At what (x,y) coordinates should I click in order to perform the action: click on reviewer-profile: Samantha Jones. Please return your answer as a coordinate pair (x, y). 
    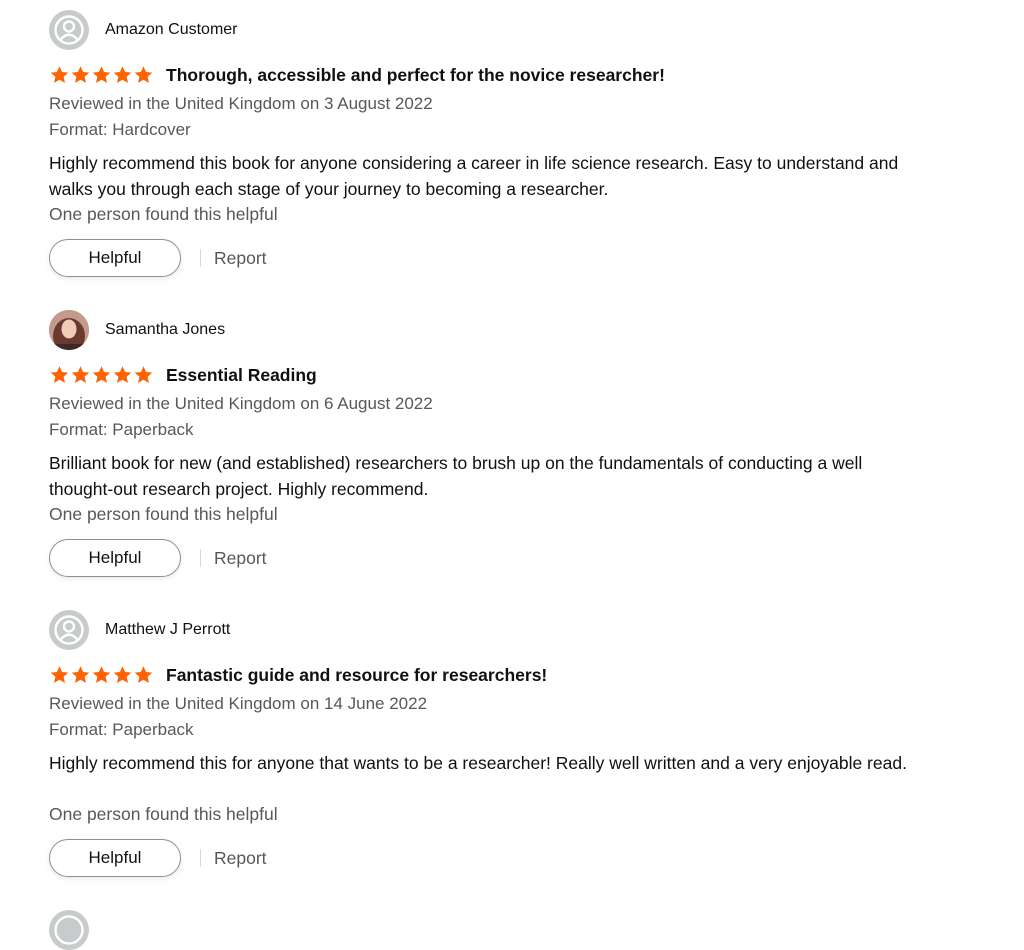
    Looking at the image, I should click on (137, 330).